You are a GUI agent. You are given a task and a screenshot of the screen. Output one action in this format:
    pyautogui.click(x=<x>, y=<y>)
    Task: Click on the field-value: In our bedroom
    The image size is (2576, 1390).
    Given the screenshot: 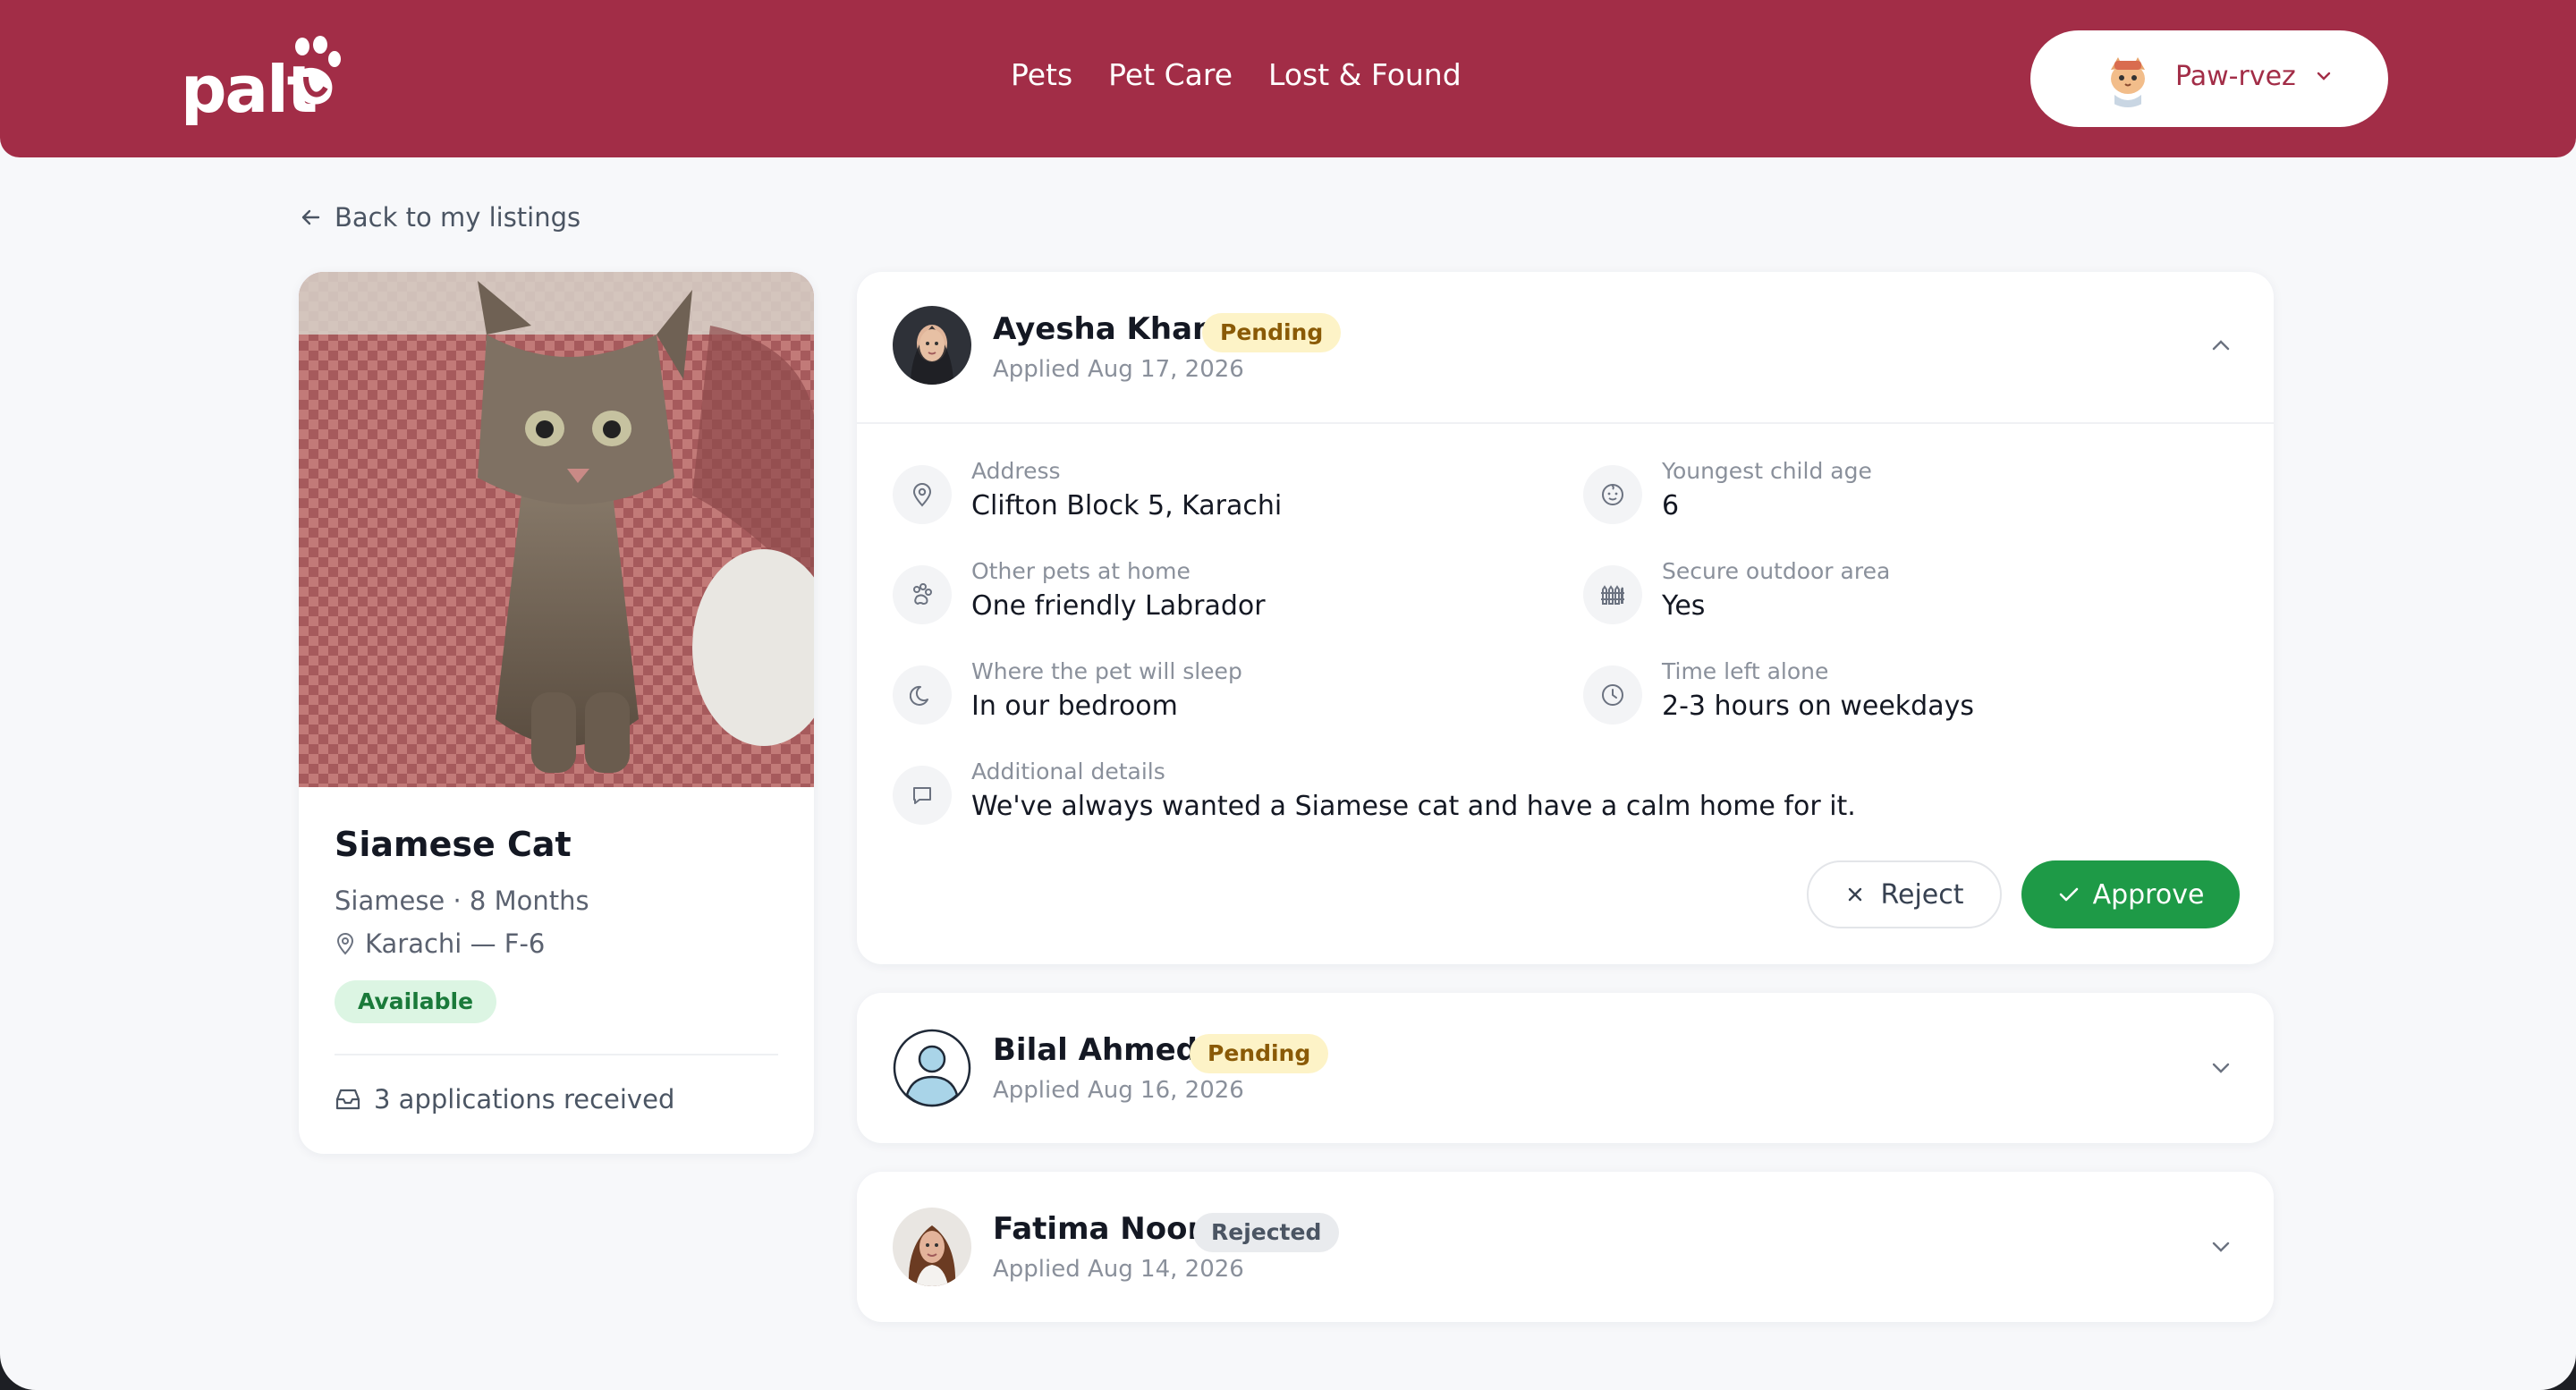 What is the action you would take?
    pyautogui.click(x=1074, y=706)
    